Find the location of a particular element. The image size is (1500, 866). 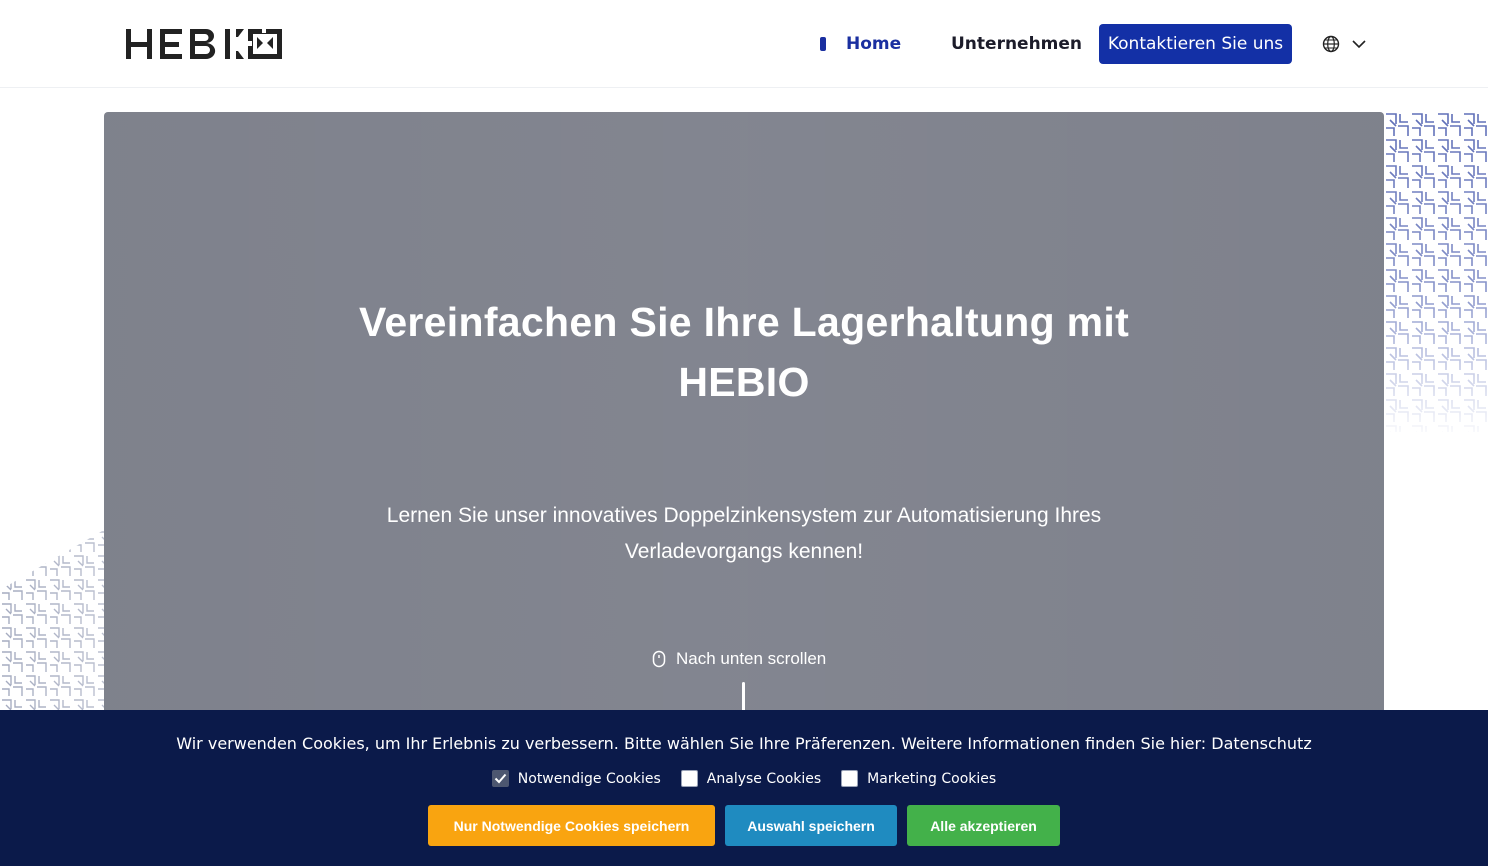

language-selector is located at coordinates (1344, 44).